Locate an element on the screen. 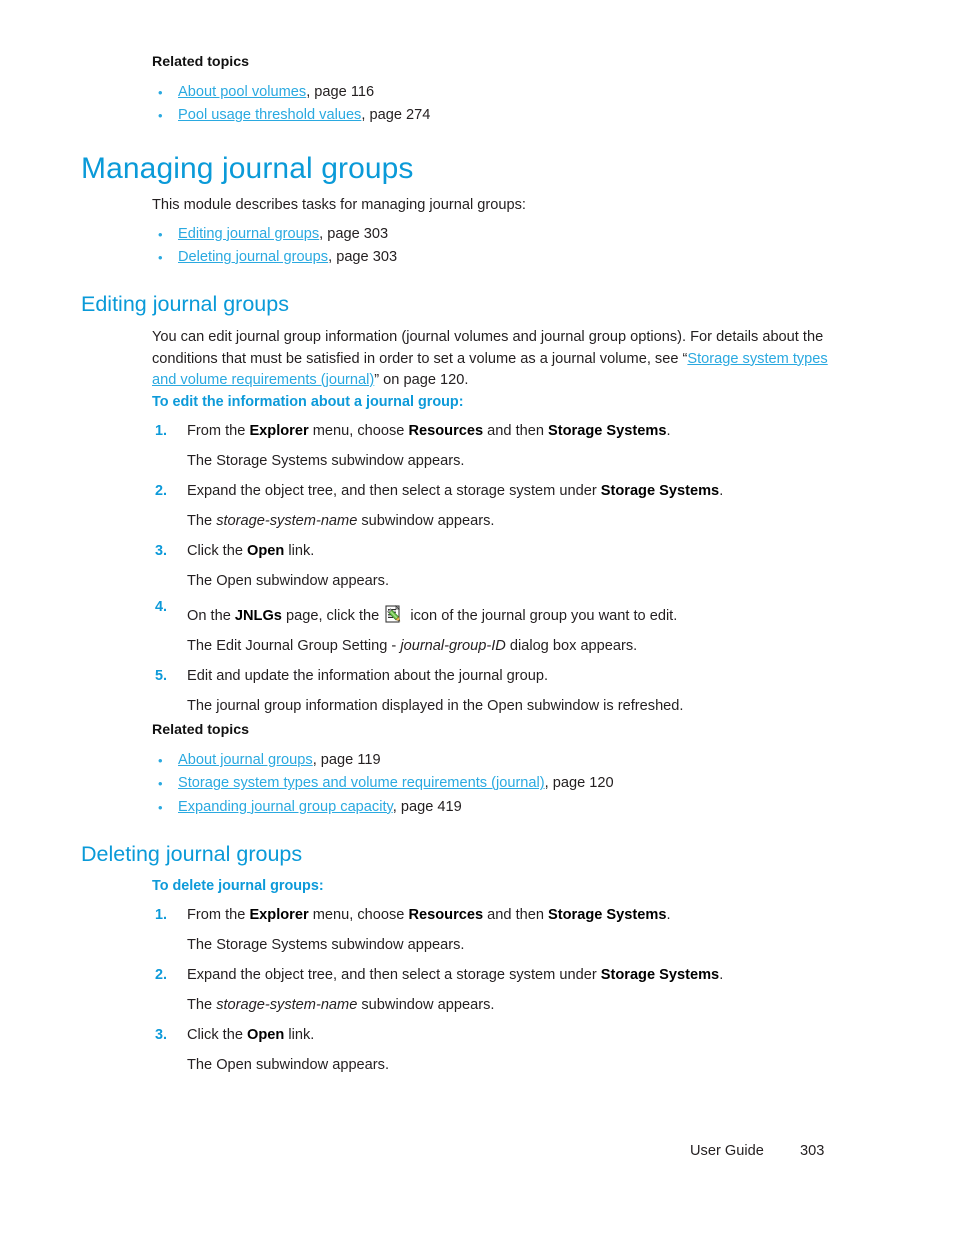  page-title: Managing journal groups is located at coordinates (247, 168).